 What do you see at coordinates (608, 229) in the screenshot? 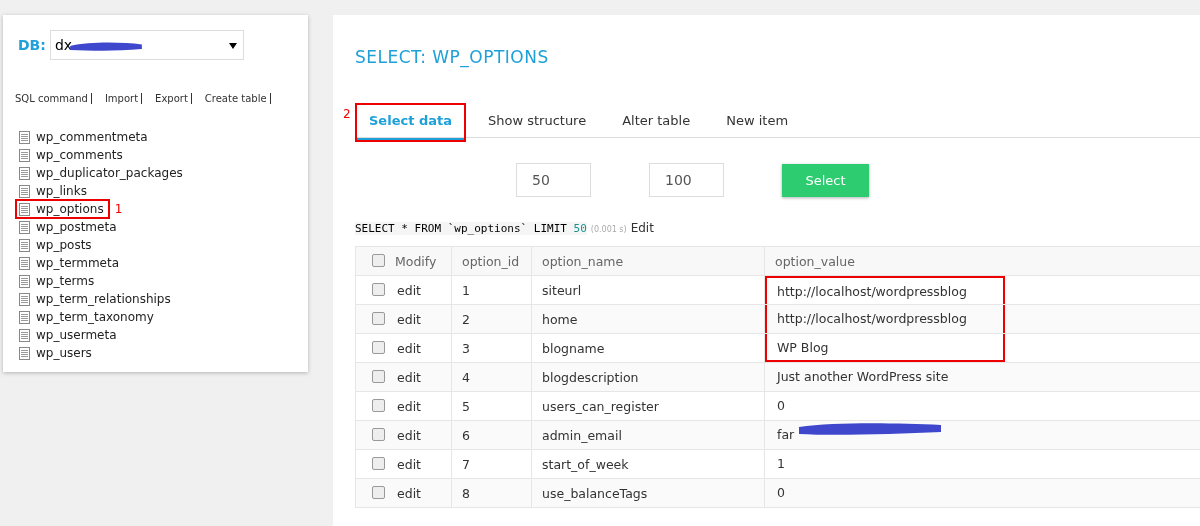
I see `query-time: (0.001 s)` at bounding box center [608, 229].